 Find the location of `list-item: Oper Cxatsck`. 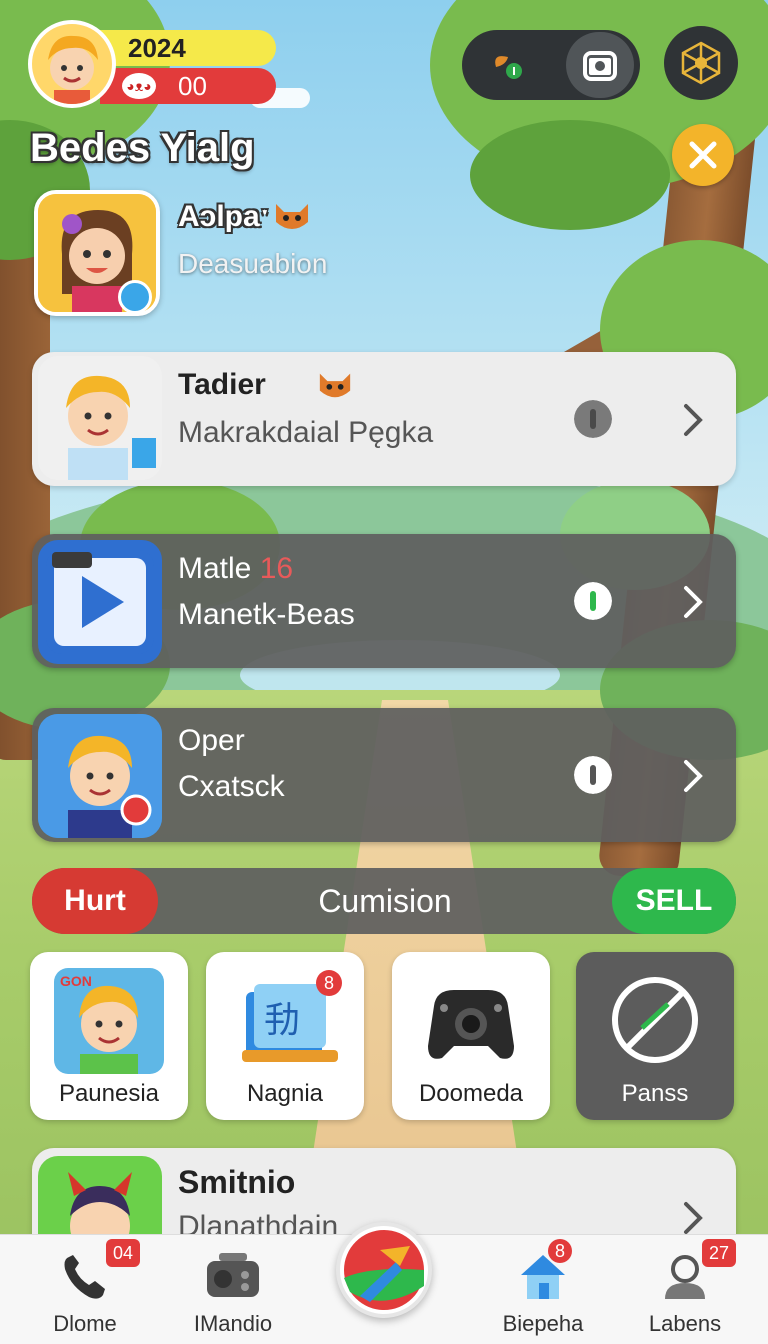

list-item: Oper Cxatsck is located at coordinates (384, 775).